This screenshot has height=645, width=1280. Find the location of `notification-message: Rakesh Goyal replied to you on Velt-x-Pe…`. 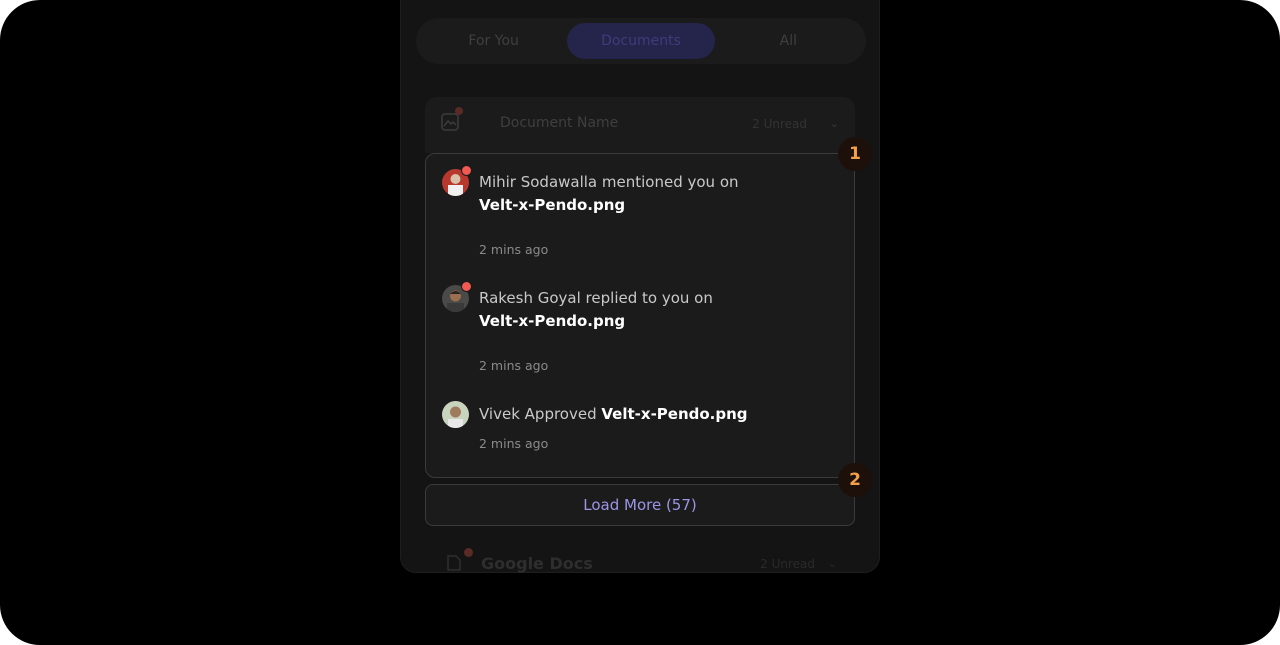

notification-message: Rakesh Goyal replied to you on Velt-x-Pe… is located at coordinates (649, 310).